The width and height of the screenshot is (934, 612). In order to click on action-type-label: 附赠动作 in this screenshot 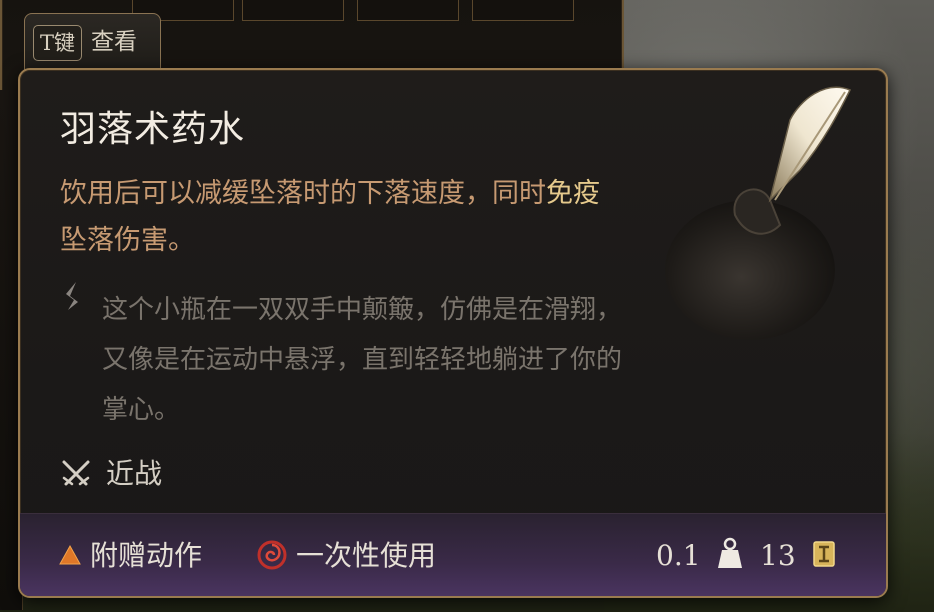, I will do `click(146, 555)`.